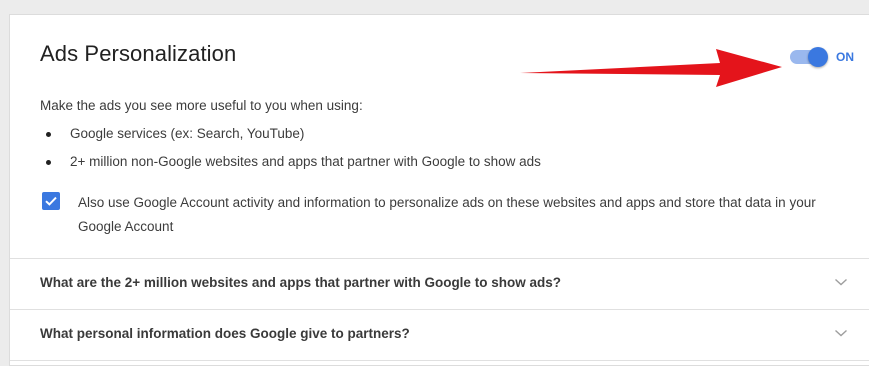 This screenshot has width=869, height=366. What do you see at coordinates (651, 68) in the screenshot?
I see `red-arrow-annotation` at bounding box center [651, 68].